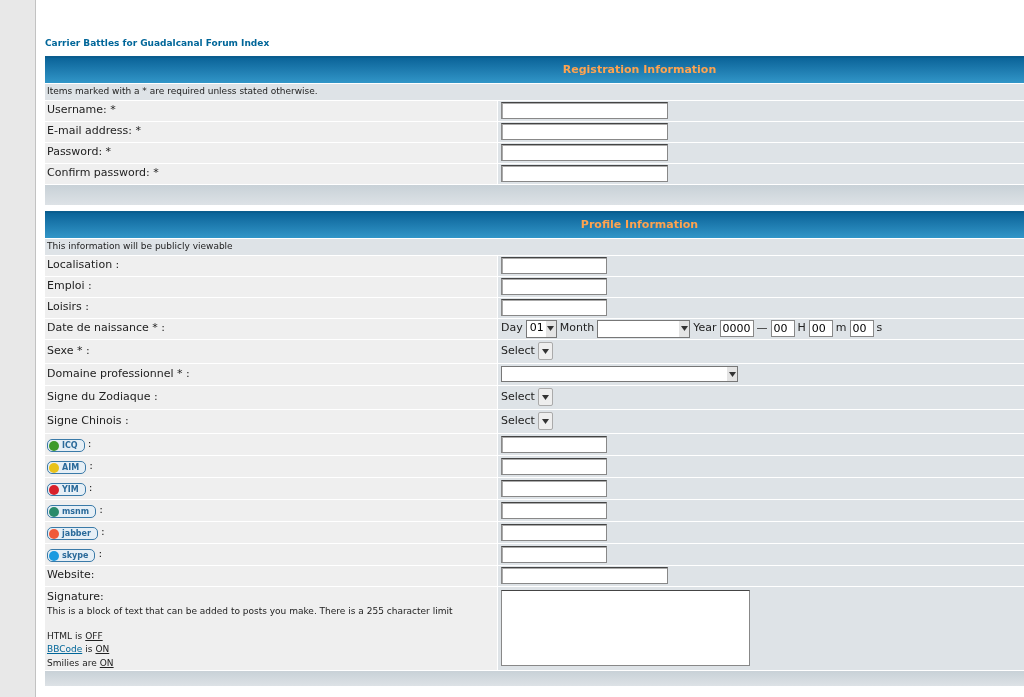  What do you see at coordinates (106, 328) in the screenshot?
I see `field-label: Date de naissance * :` at bounding box center [106, 328].